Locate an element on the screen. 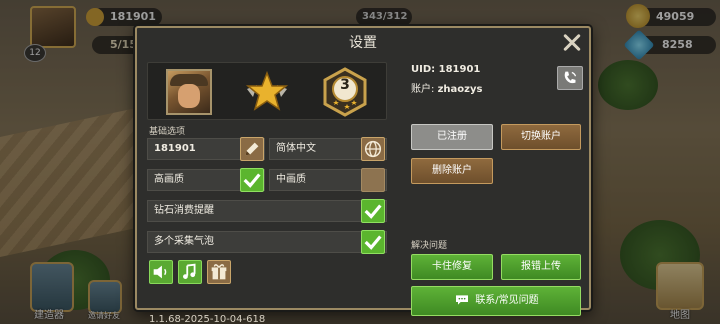 This screenshot has height=324, width=720. delete-account-button: 删除账户 is located at coordinates (452, 171).